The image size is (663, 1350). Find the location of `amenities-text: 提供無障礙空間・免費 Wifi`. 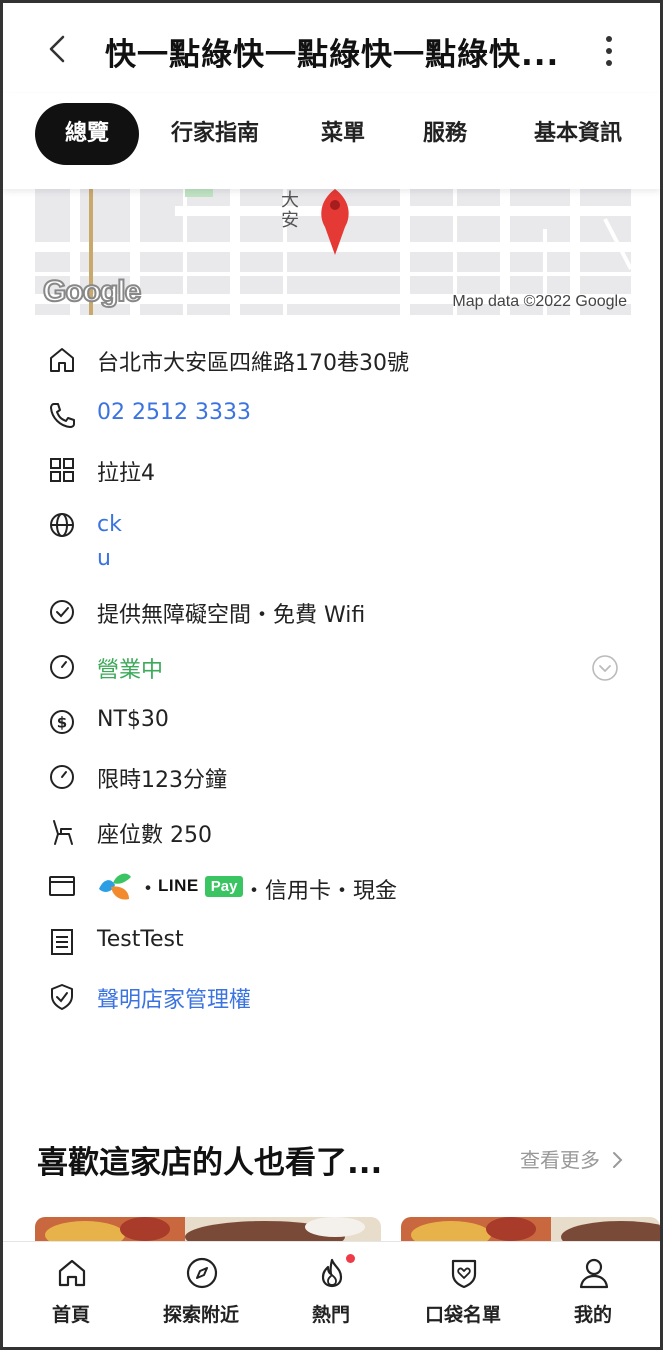

amenities-text: 提供無障礙空間・免費 Wifi is located at coordinates (231, 615).